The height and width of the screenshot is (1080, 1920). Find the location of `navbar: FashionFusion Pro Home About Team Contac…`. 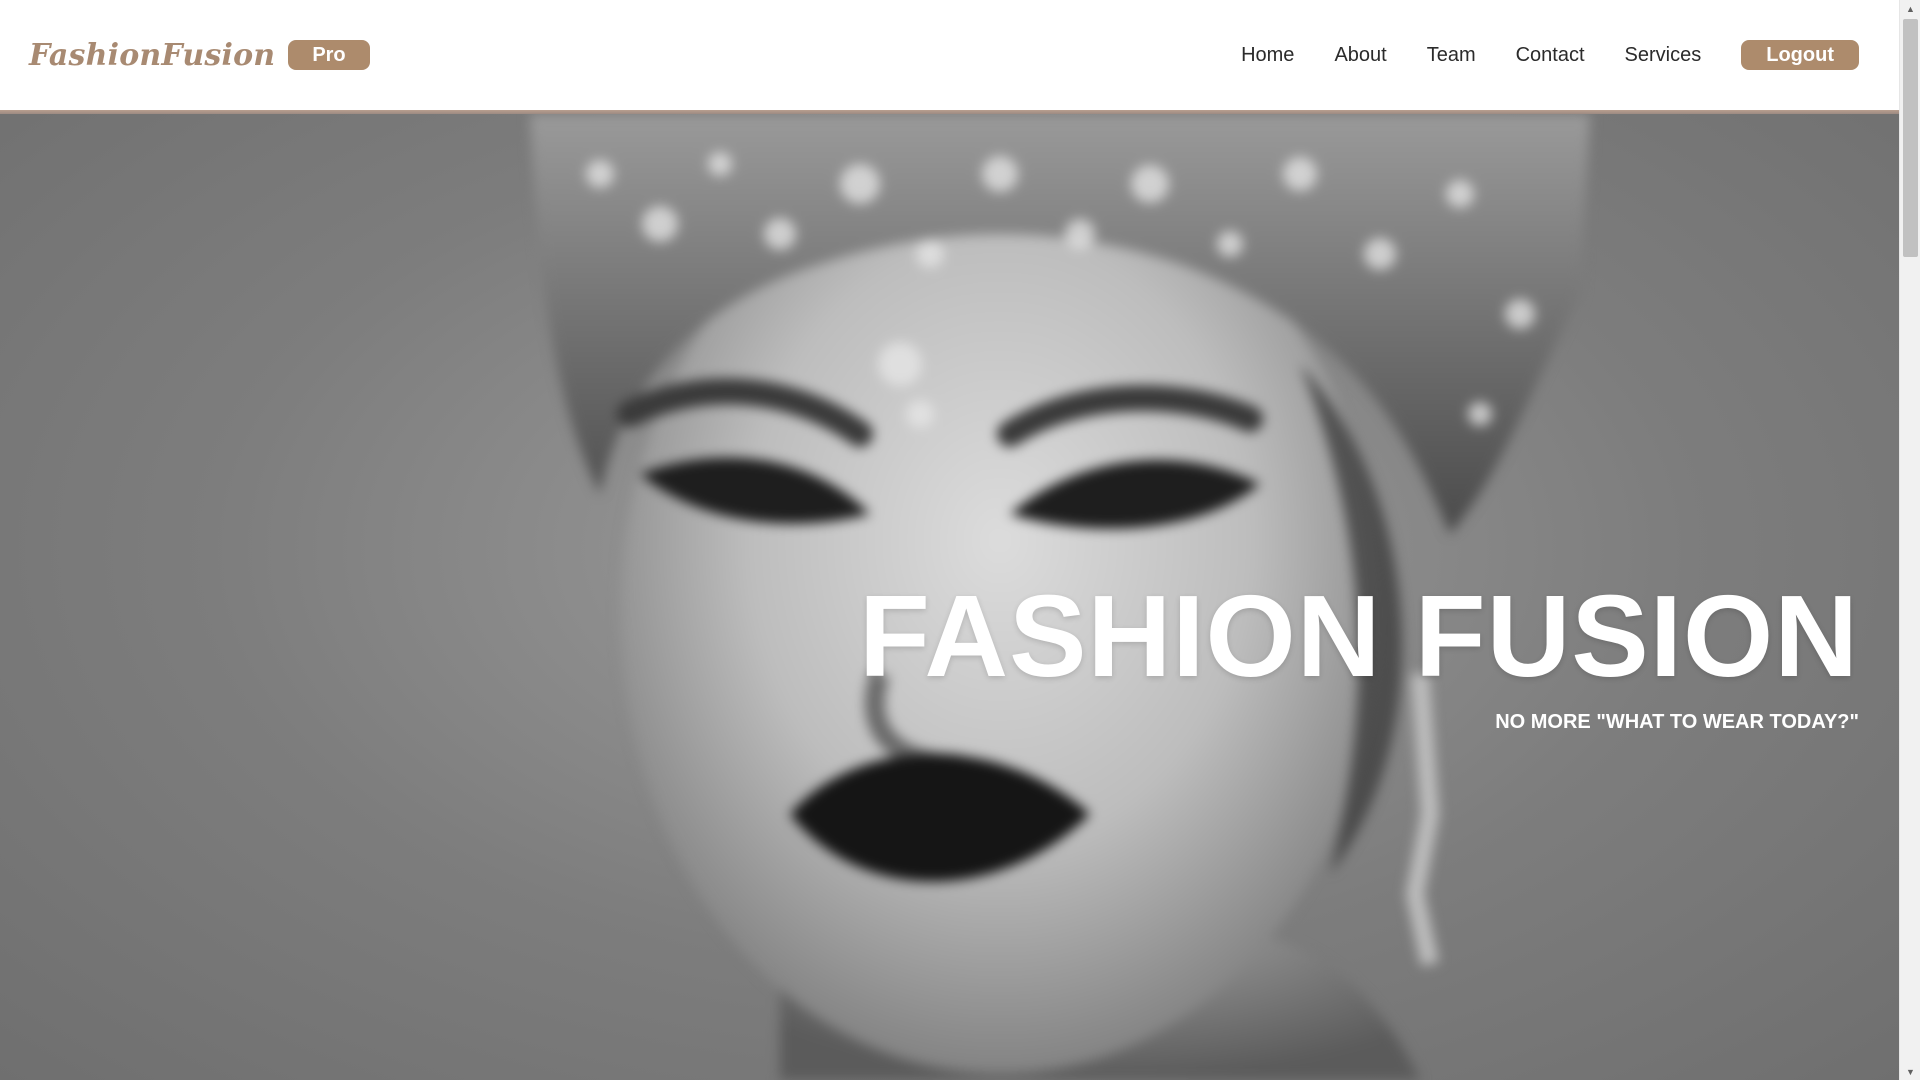

navbar: FashionFusion Pro Home About Team Contac… is located at coordinates (949, 55).